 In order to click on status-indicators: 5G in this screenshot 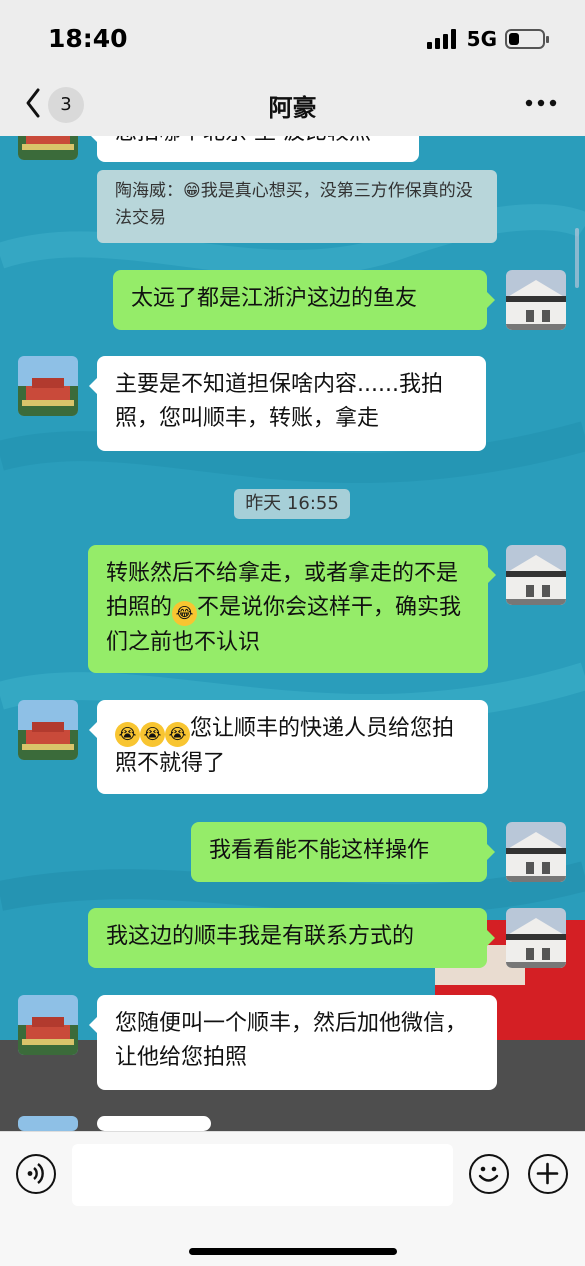, I will do `click(487, 39)`.